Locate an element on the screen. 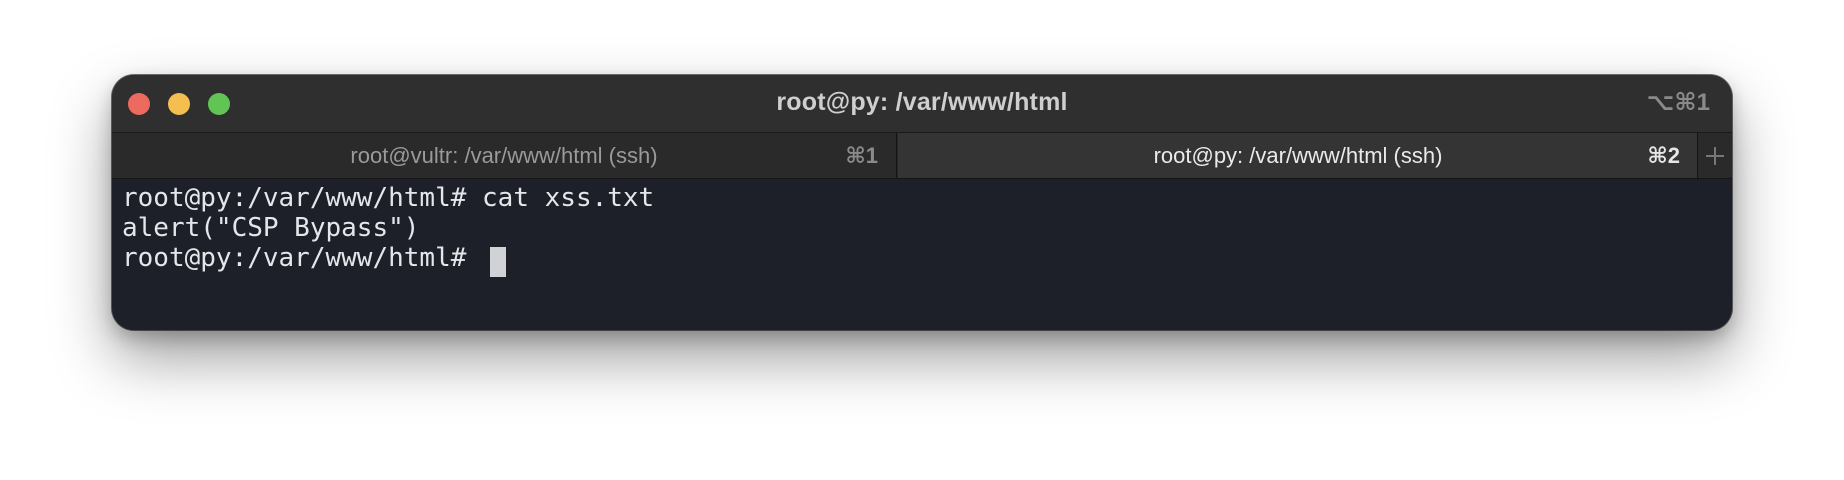  terminal-prompt: root@py:/var/www/html# is located at coordinates (302, 258).